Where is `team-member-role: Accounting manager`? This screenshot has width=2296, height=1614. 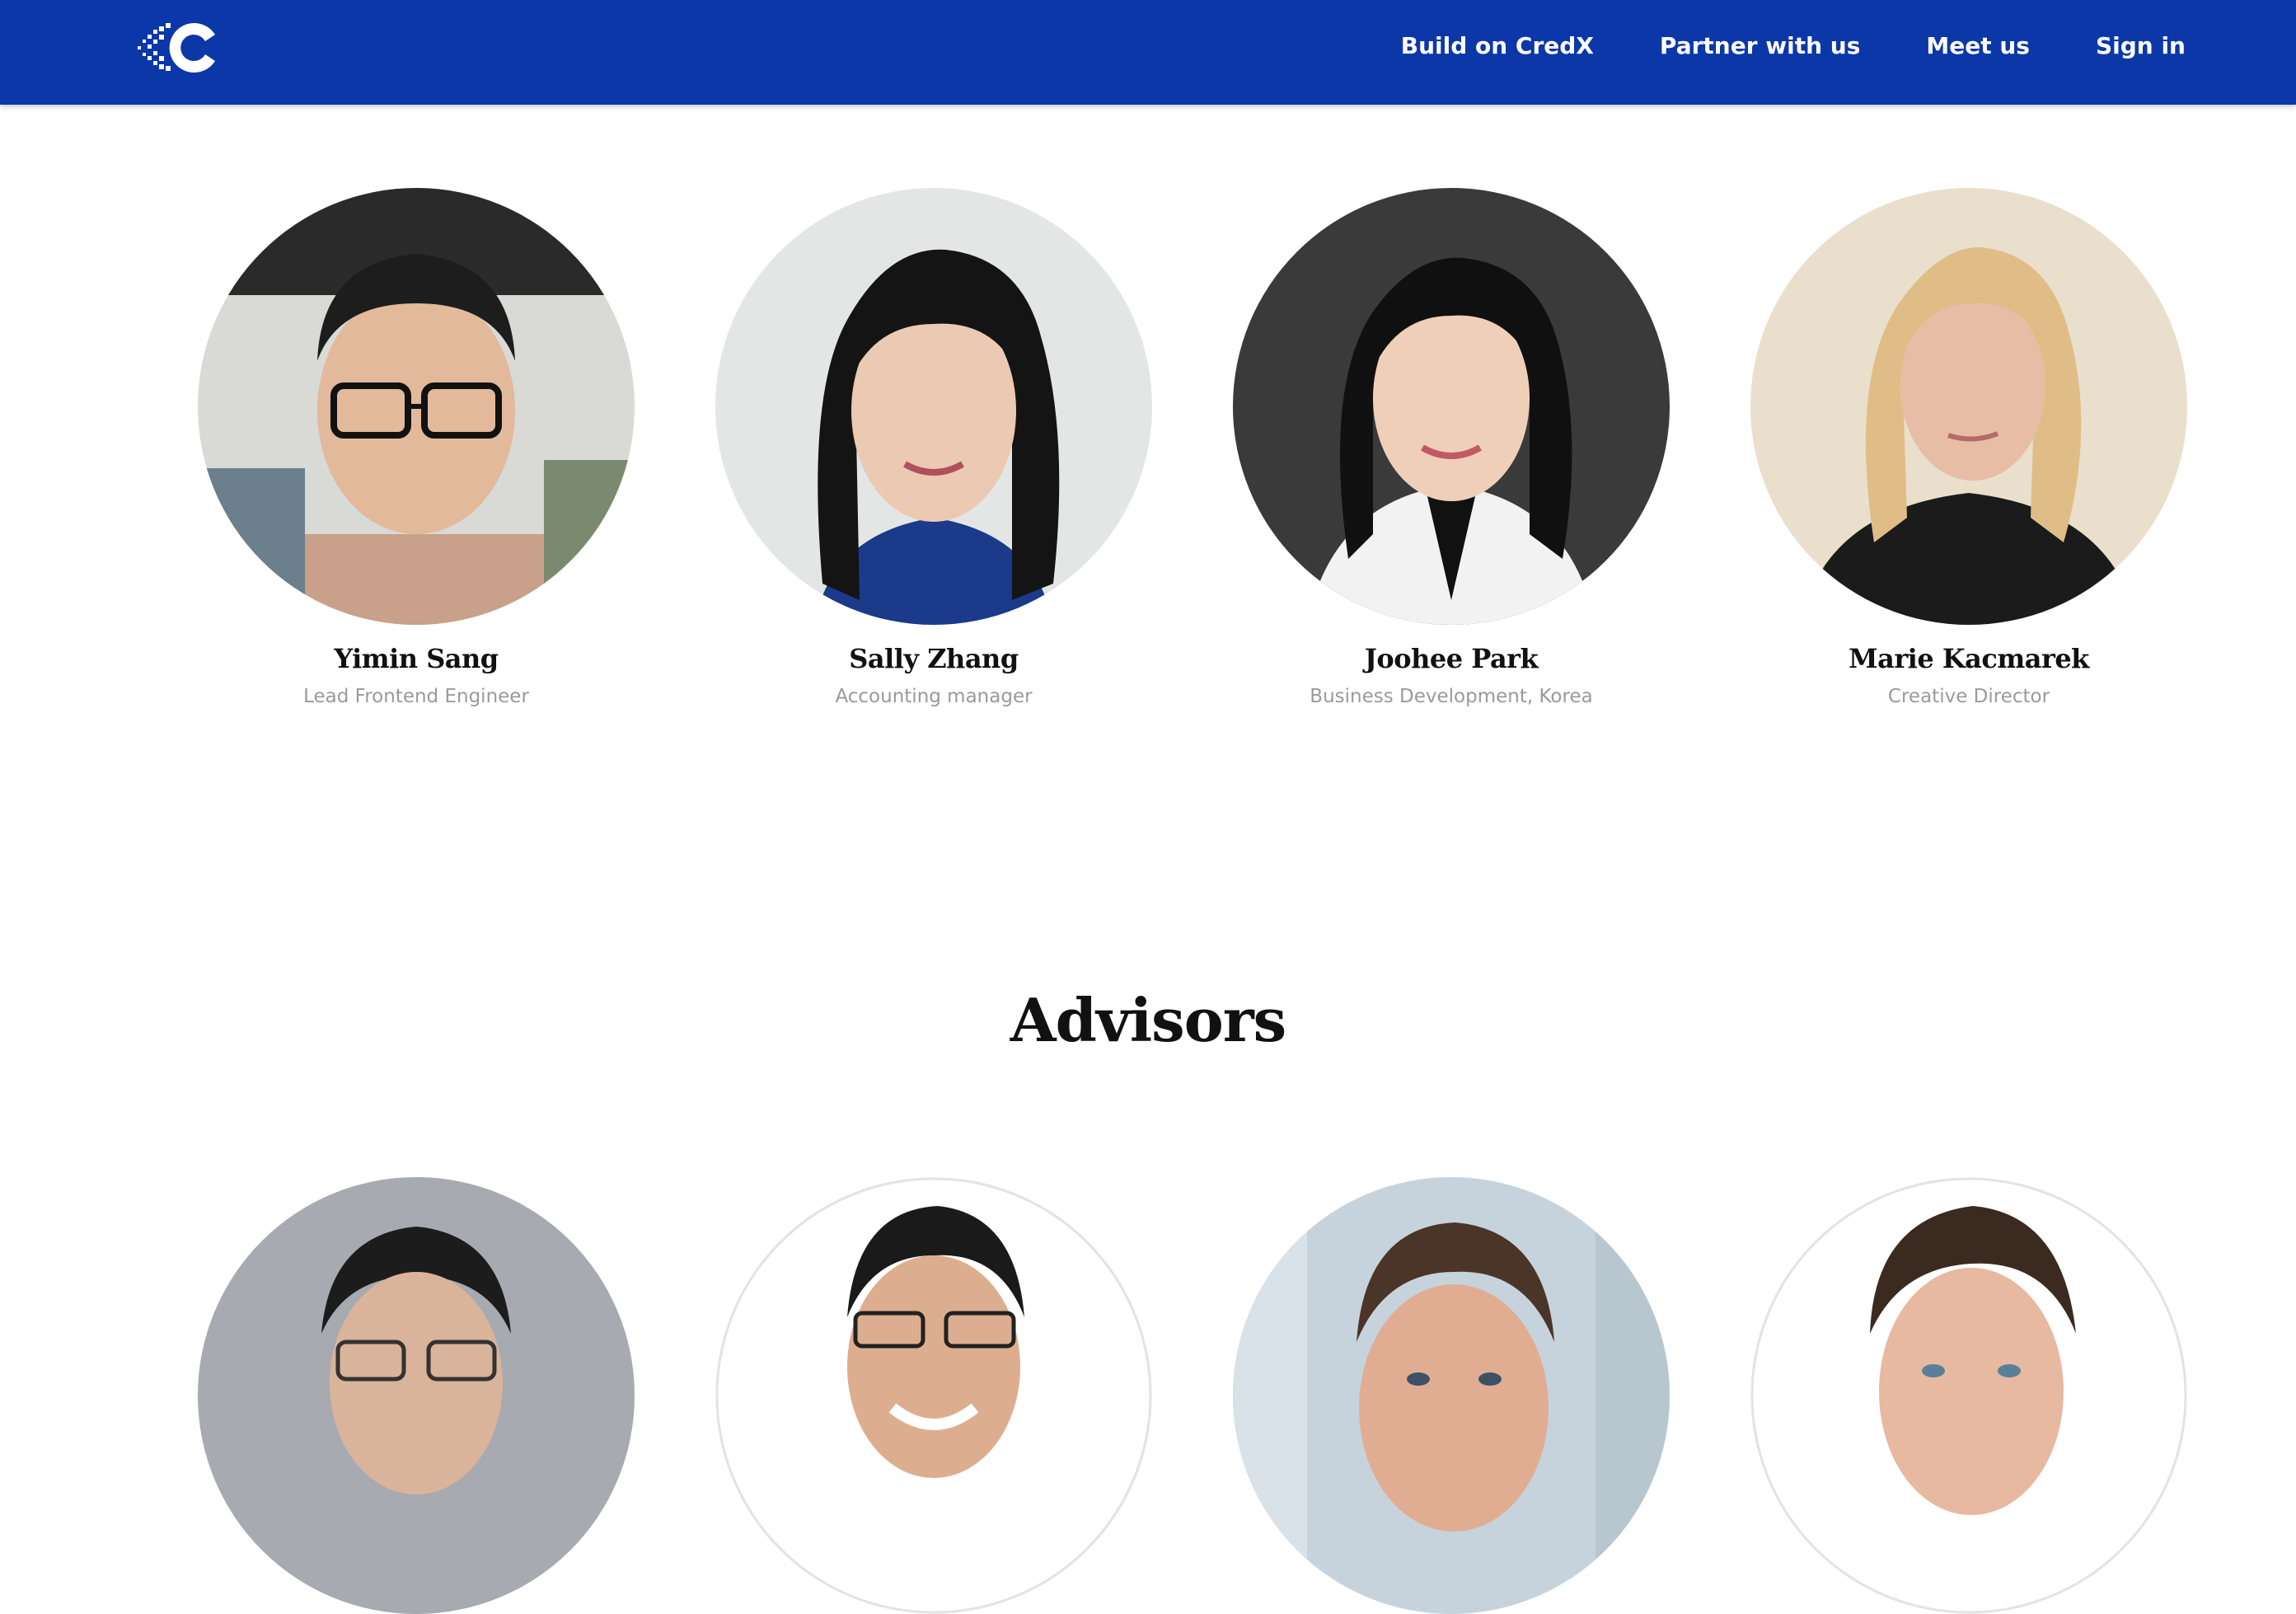 team-member-role: Accounting manager is located at coordinates (934, 696).